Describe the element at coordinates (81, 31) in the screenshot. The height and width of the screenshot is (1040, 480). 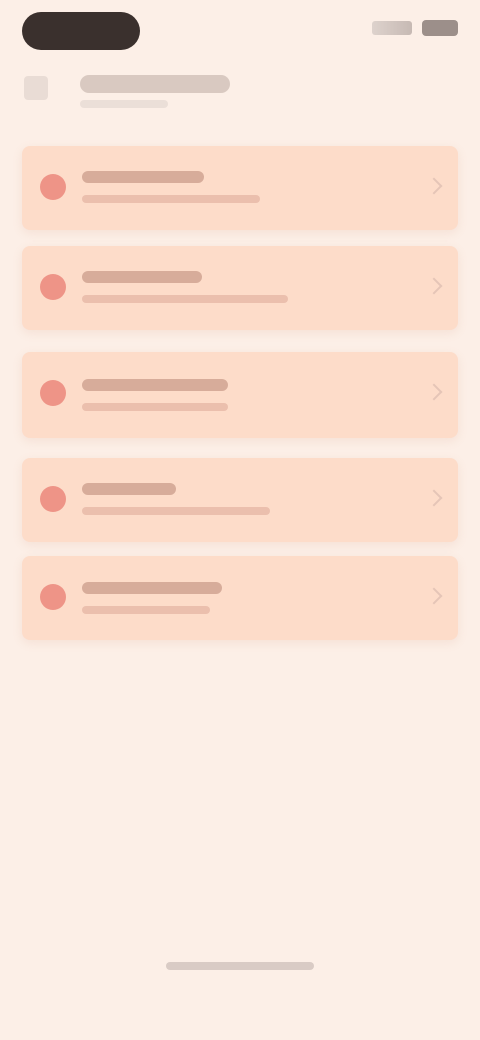
I see `camera-pill` at that location.